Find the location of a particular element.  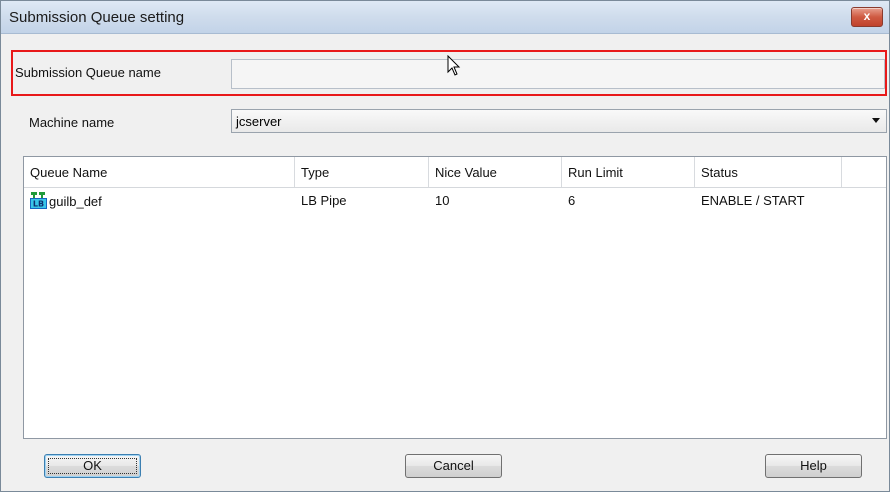

cancel-button-label: Cancel is located at coordinates (453, 465).